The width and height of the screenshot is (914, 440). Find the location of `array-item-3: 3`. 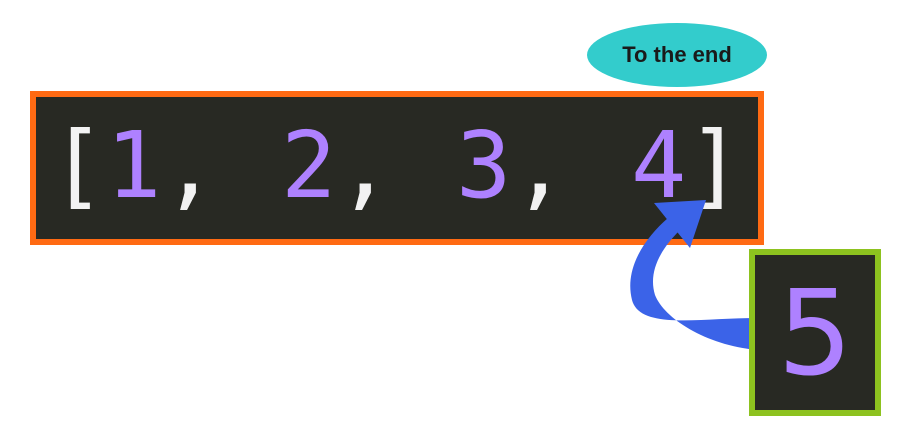

array-item-3: 3 is located at coordinates (484, 165).